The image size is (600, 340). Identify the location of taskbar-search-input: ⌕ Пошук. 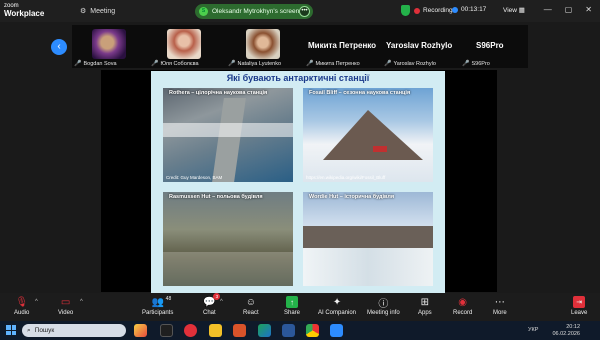
(74, 330).